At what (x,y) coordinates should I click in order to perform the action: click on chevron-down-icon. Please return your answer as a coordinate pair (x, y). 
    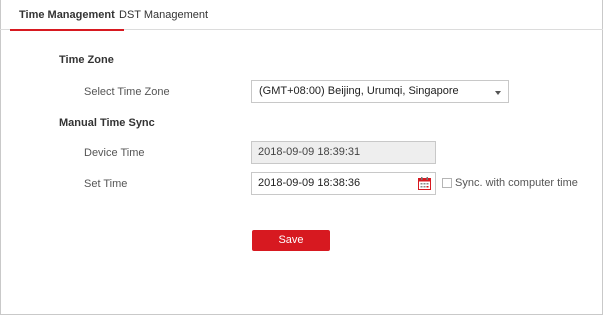
    Looking at the image, I should click on (498, 93).